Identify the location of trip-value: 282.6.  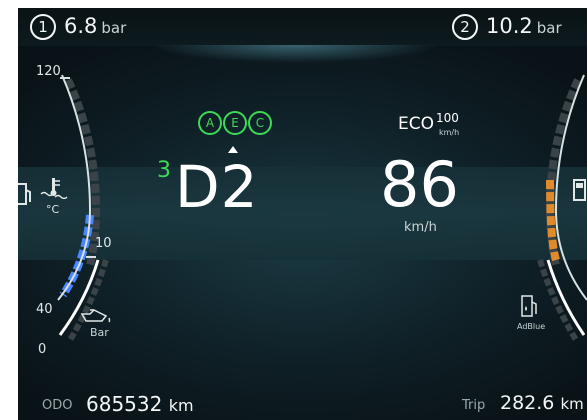
(527, 403).